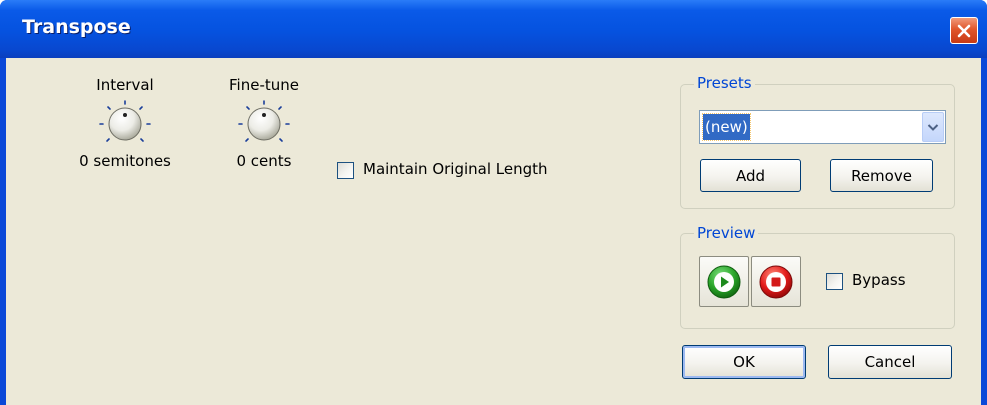  What do you see at coordinates (493, 29) in the screenshot?
I see `title-bar: Transpose` at bounding box center [493, 29].